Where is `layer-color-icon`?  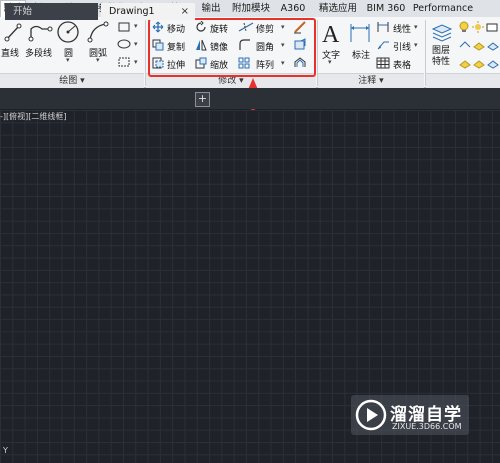
layer-color-icon is located at coordinates (492, 27).